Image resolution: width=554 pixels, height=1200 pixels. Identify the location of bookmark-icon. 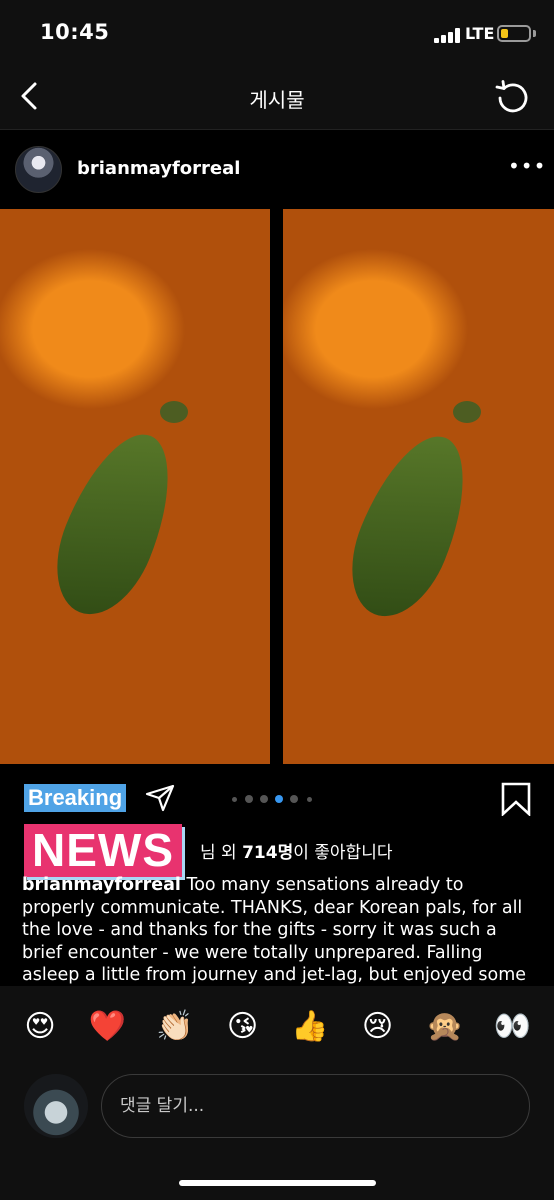
(516, 799).